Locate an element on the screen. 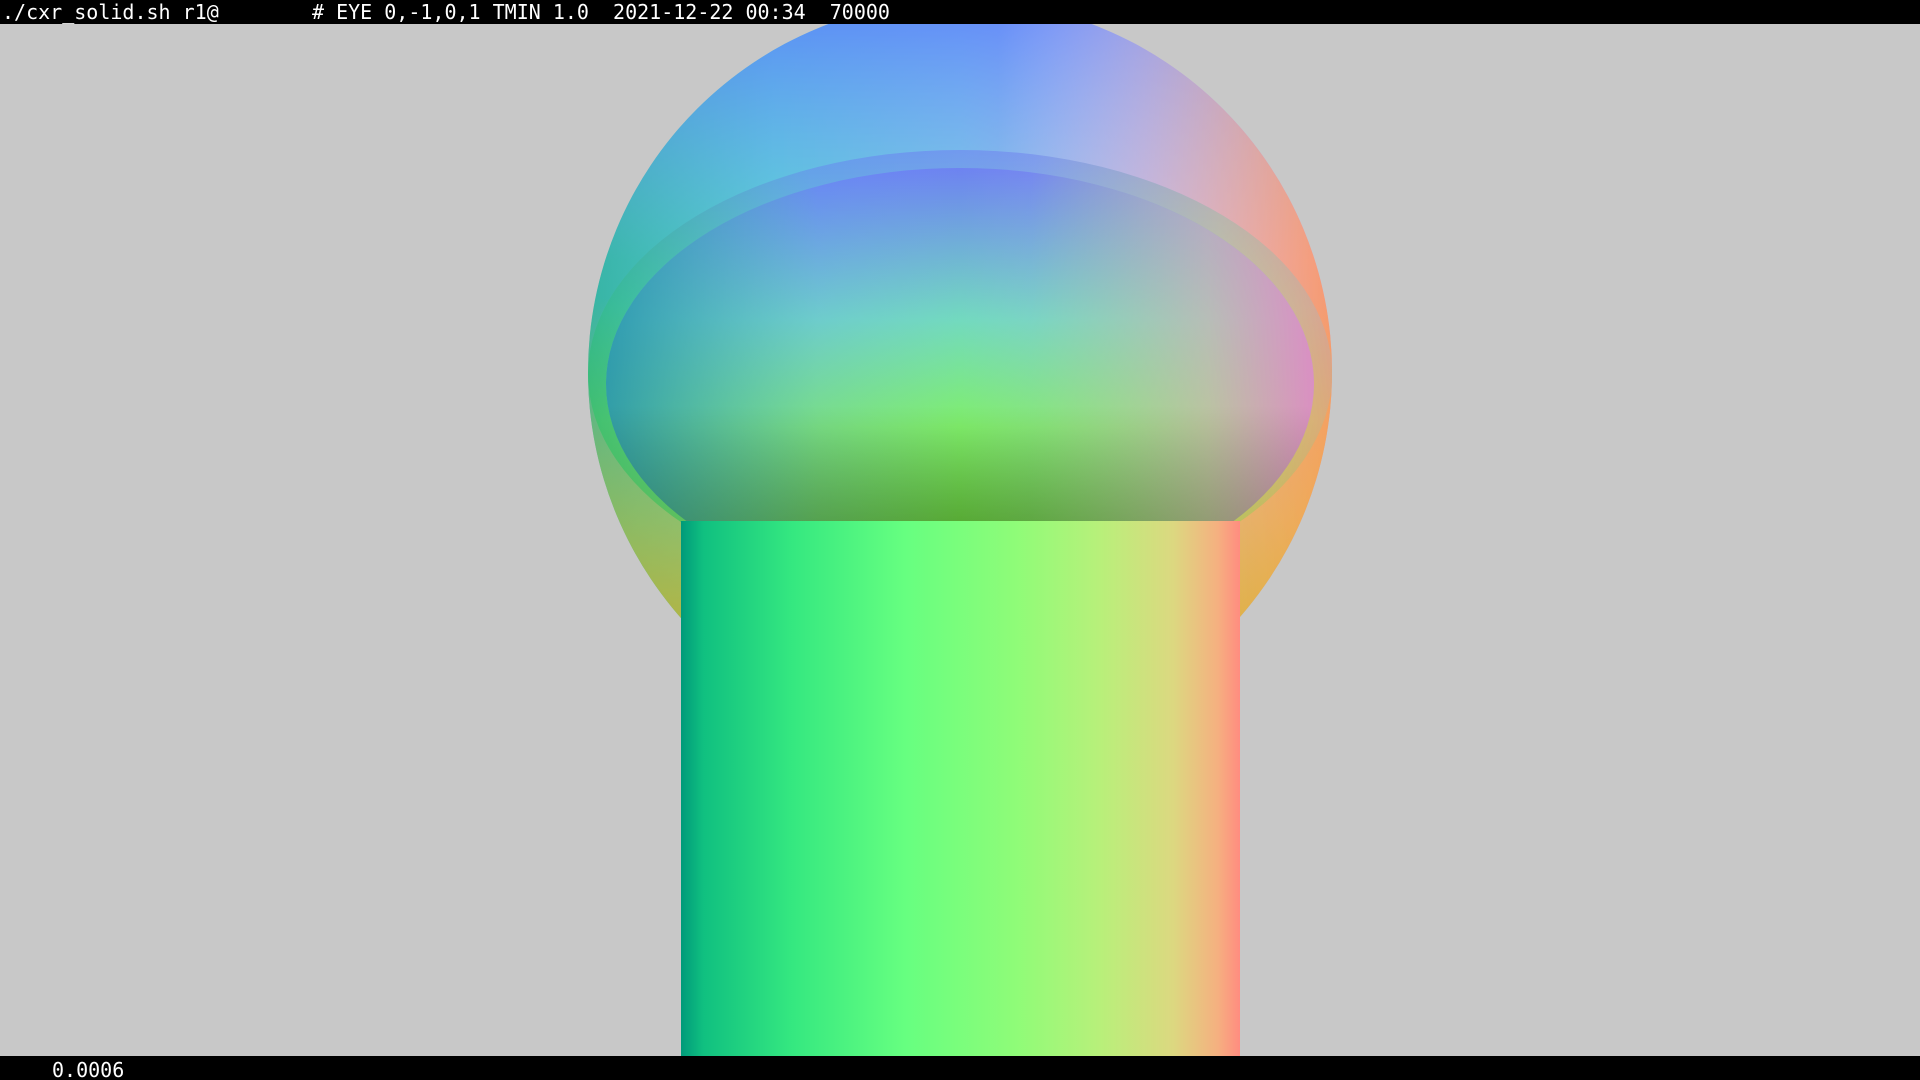 This screenshot has height=1080, width=1920. status-bar: 0.0006 is located at coordinates (960, 1068).